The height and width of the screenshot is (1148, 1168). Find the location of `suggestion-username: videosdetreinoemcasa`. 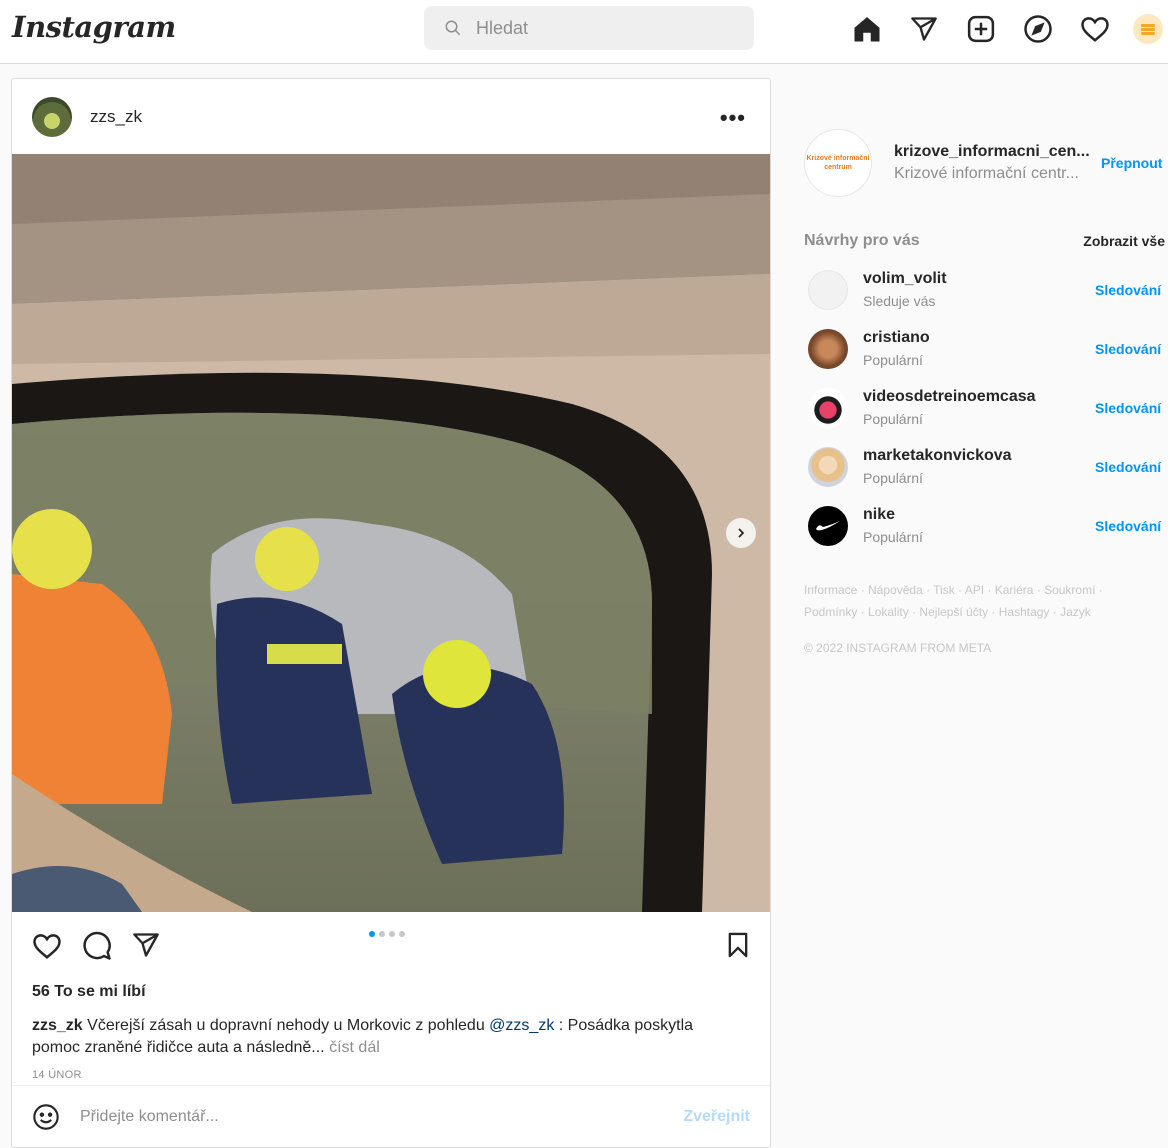

suggestion-username: videosdetreinoemcasa is located at coordinates (978, 397).